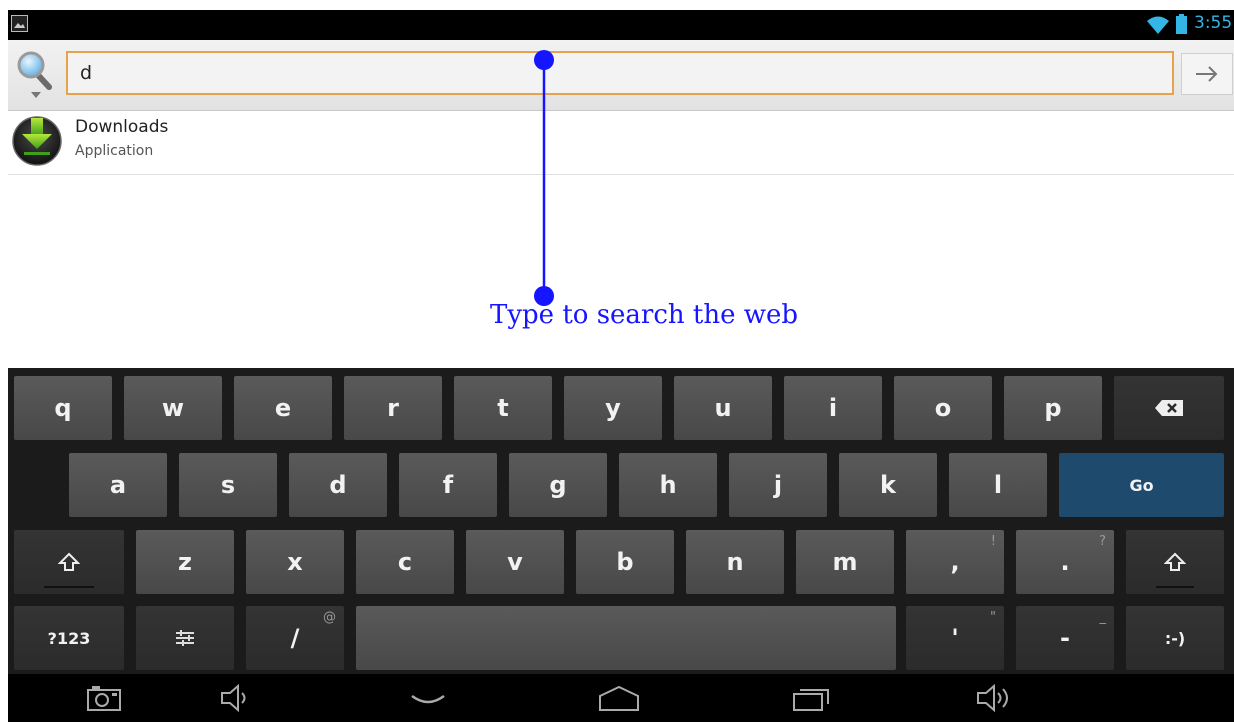  I want to click on key-apostrophe: ' ", so click(955, 638).